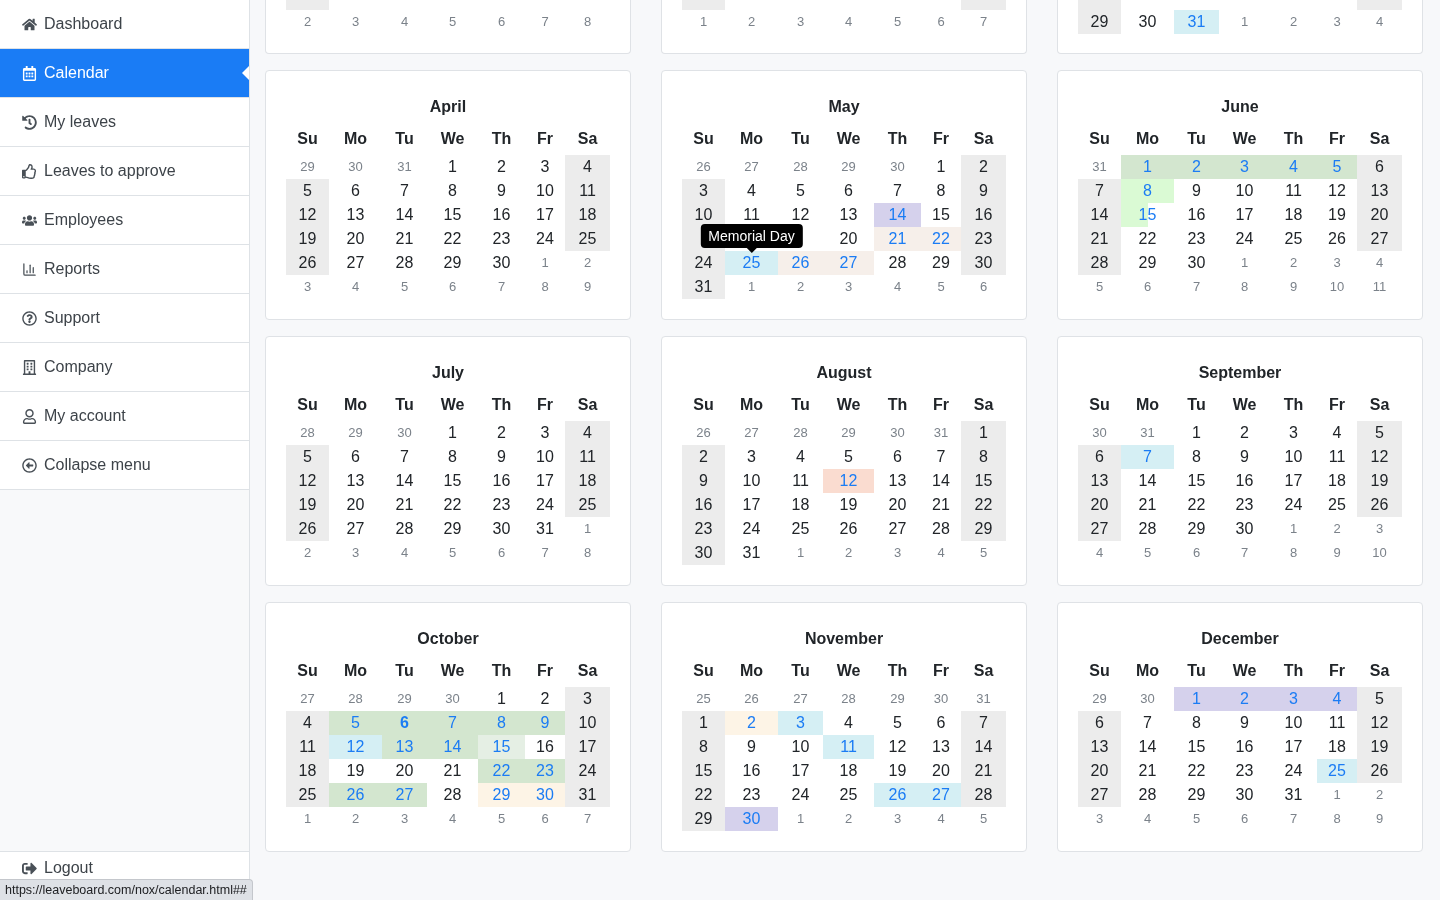  What do you see at coordinates (452, 505) in the screenshot?
I see `calendar-day: 22` at bounding box center [452, 505].